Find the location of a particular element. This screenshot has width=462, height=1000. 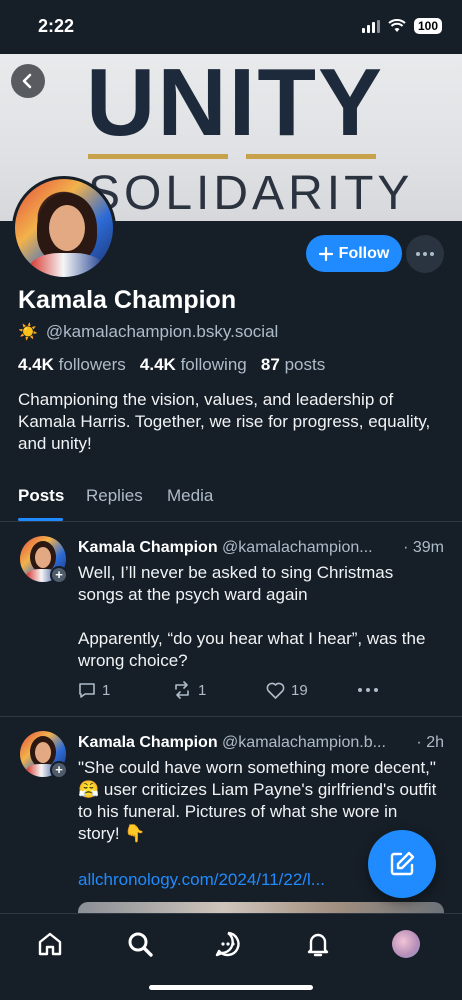

nav-notifications is located at coordinates (318, 944).